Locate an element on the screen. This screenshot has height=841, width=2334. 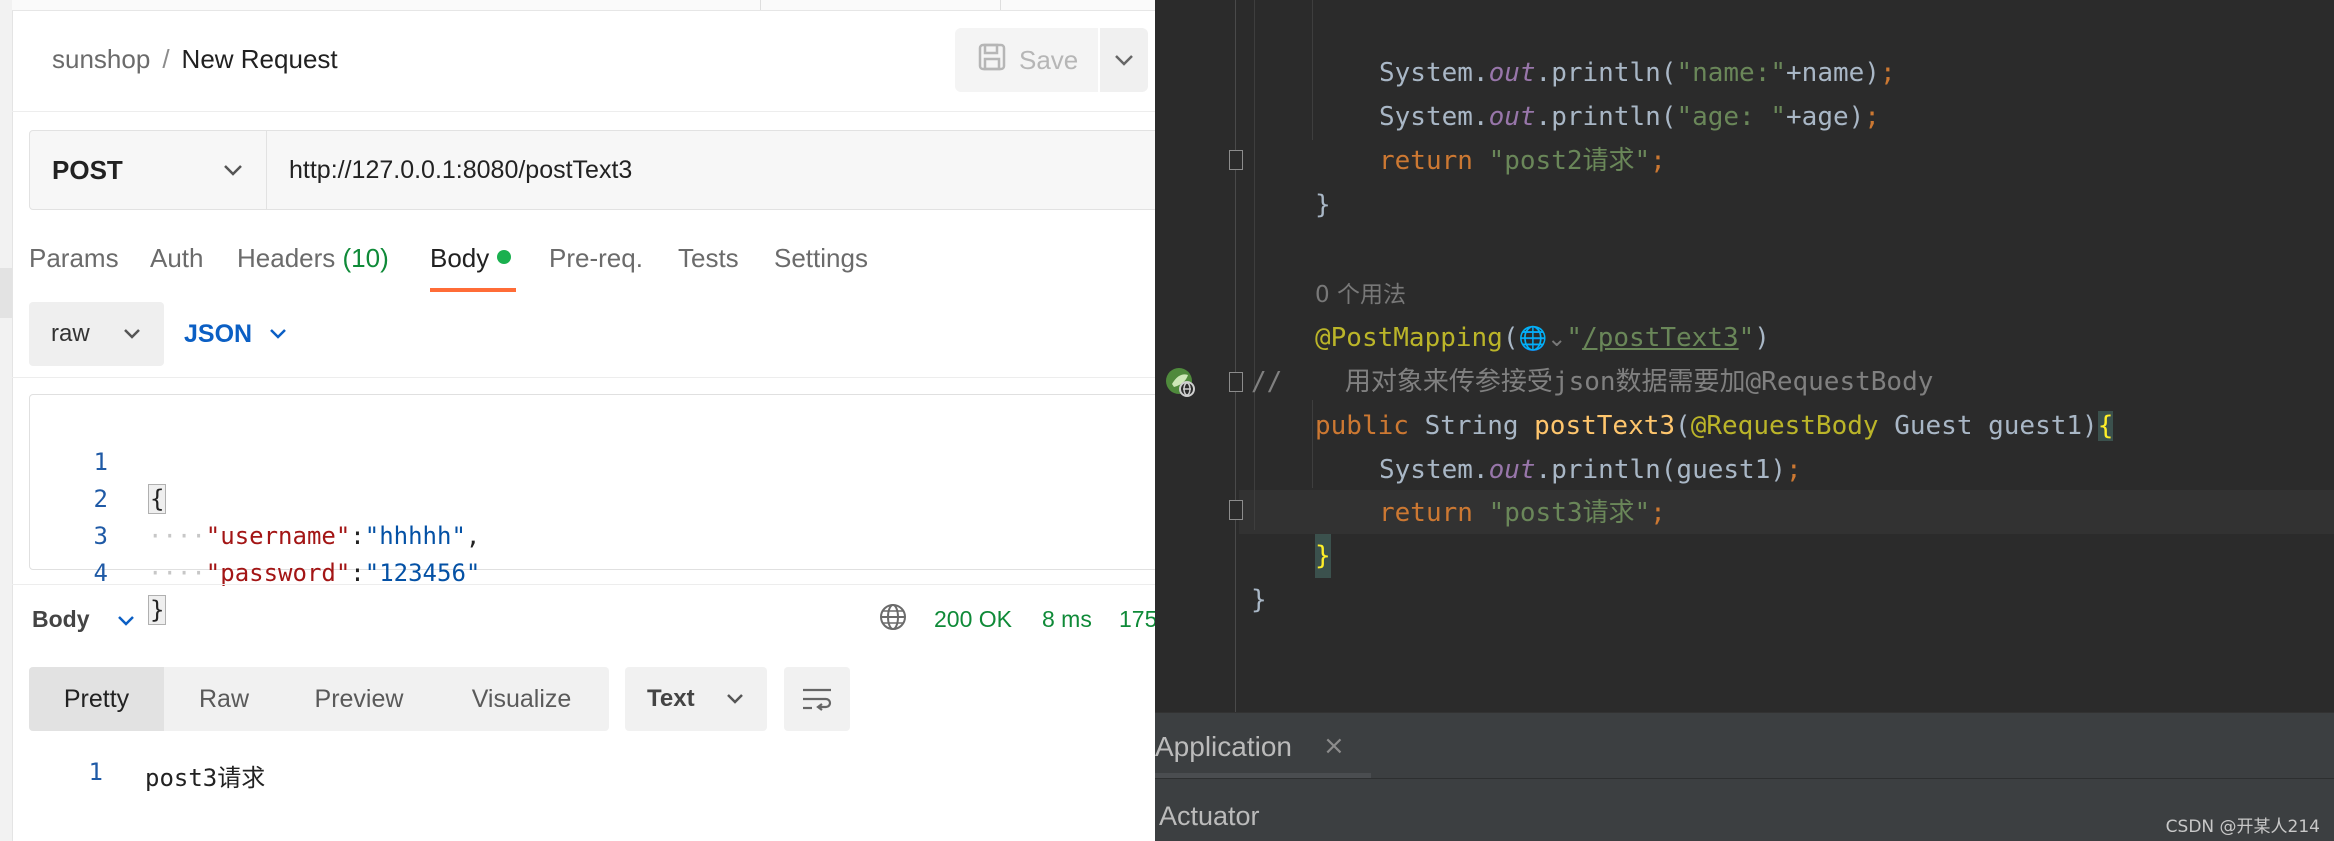
response-body-line: 1 post3请求 is located at coordinates (577, 772).